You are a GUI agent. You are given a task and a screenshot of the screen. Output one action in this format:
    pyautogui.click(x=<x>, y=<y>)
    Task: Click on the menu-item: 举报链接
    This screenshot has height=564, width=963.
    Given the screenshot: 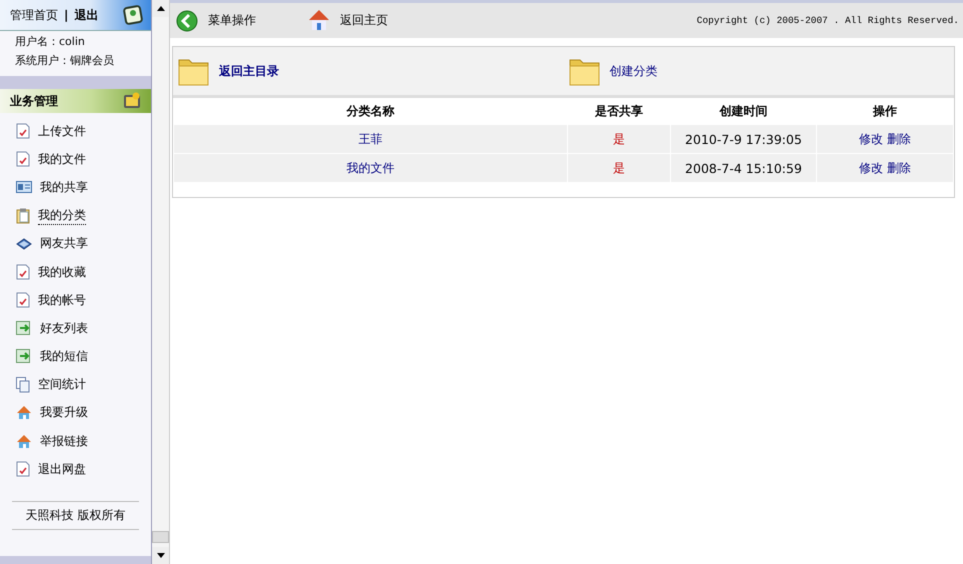 What is the action you would take?
    pyautogui.click(x=75, y=441)
    